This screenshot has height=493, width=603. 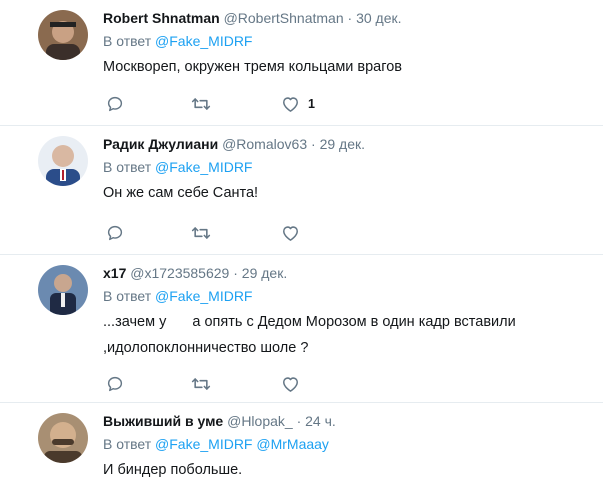 I want to click on tweet-text-part-1: ...зачем у, so click(x=135, y=322).